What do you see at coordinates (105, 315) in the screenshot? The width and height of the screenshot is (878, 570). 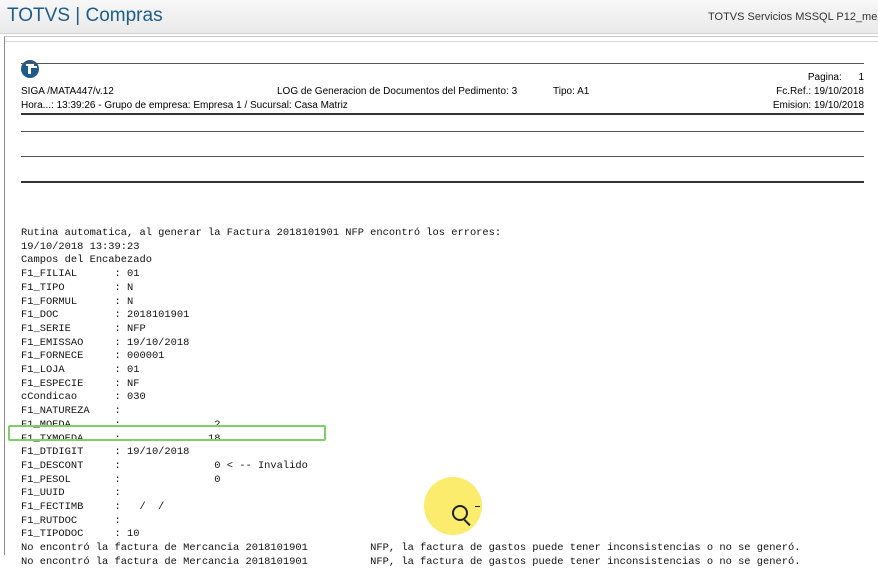 I see `log-line: F1_DOC : 2018101901` at bounding box center [105, 315].